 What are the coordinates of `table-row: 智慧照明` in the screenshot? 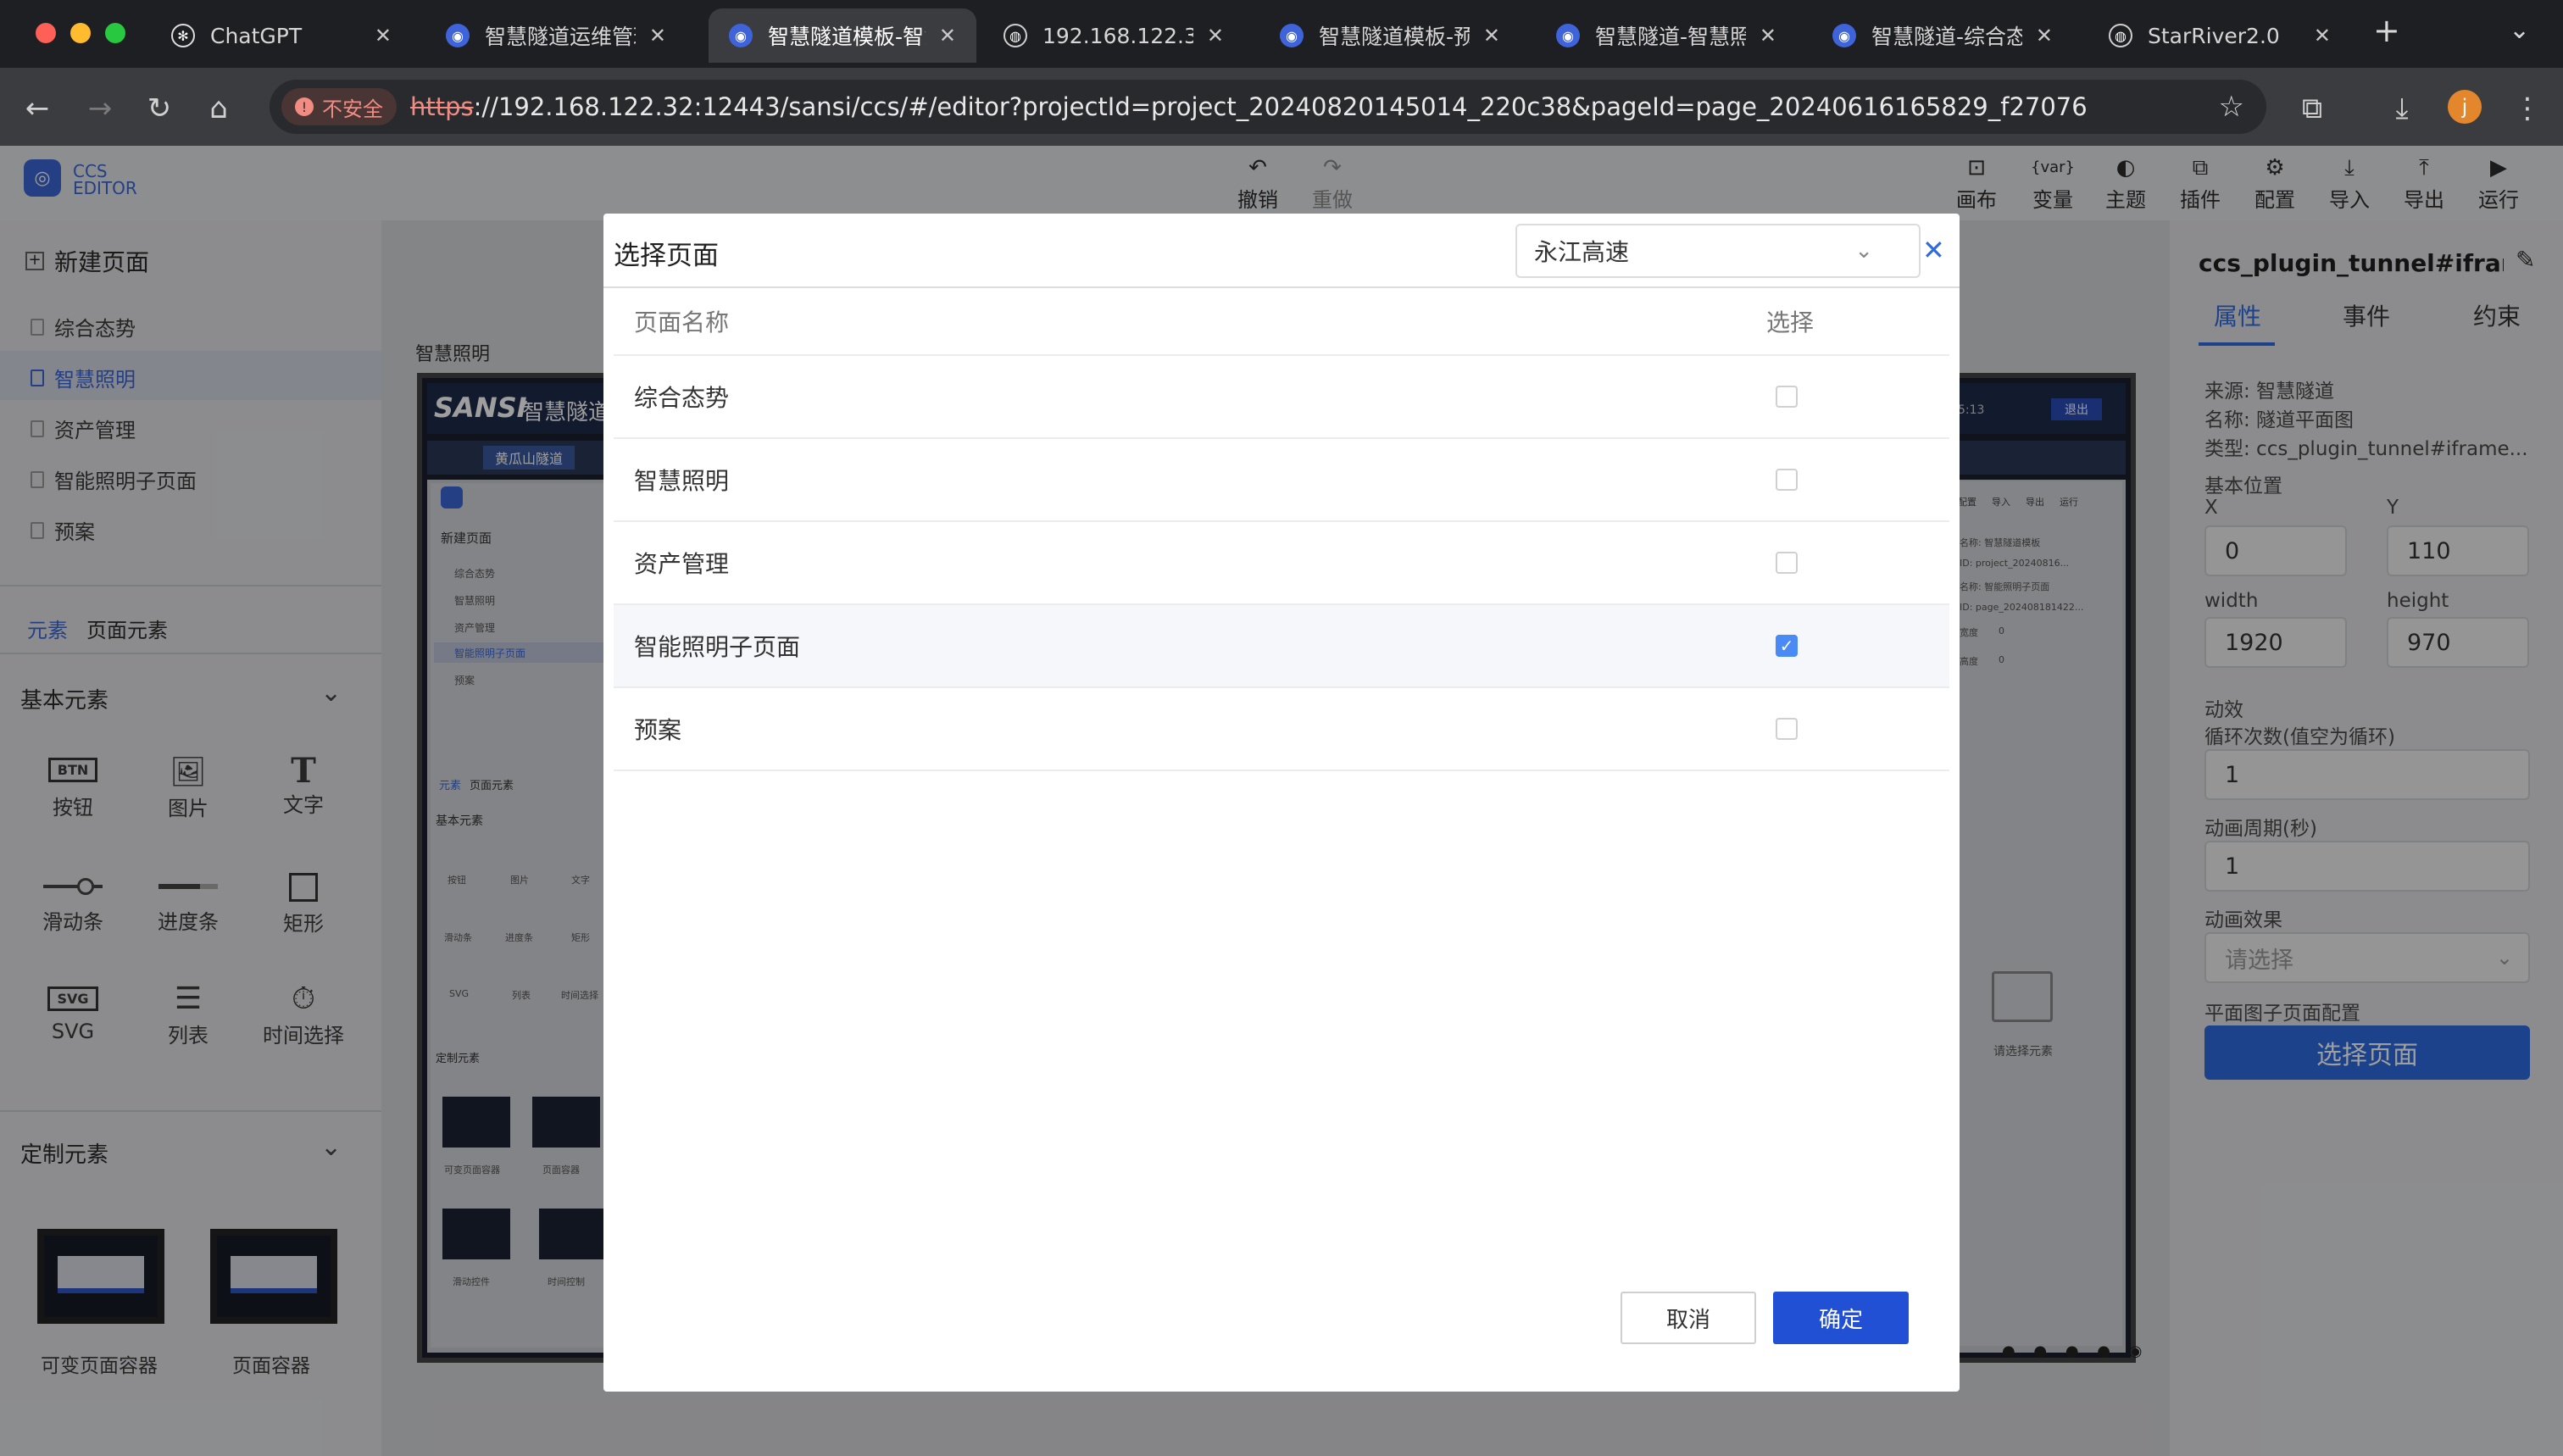 It's located at (1281, 480).